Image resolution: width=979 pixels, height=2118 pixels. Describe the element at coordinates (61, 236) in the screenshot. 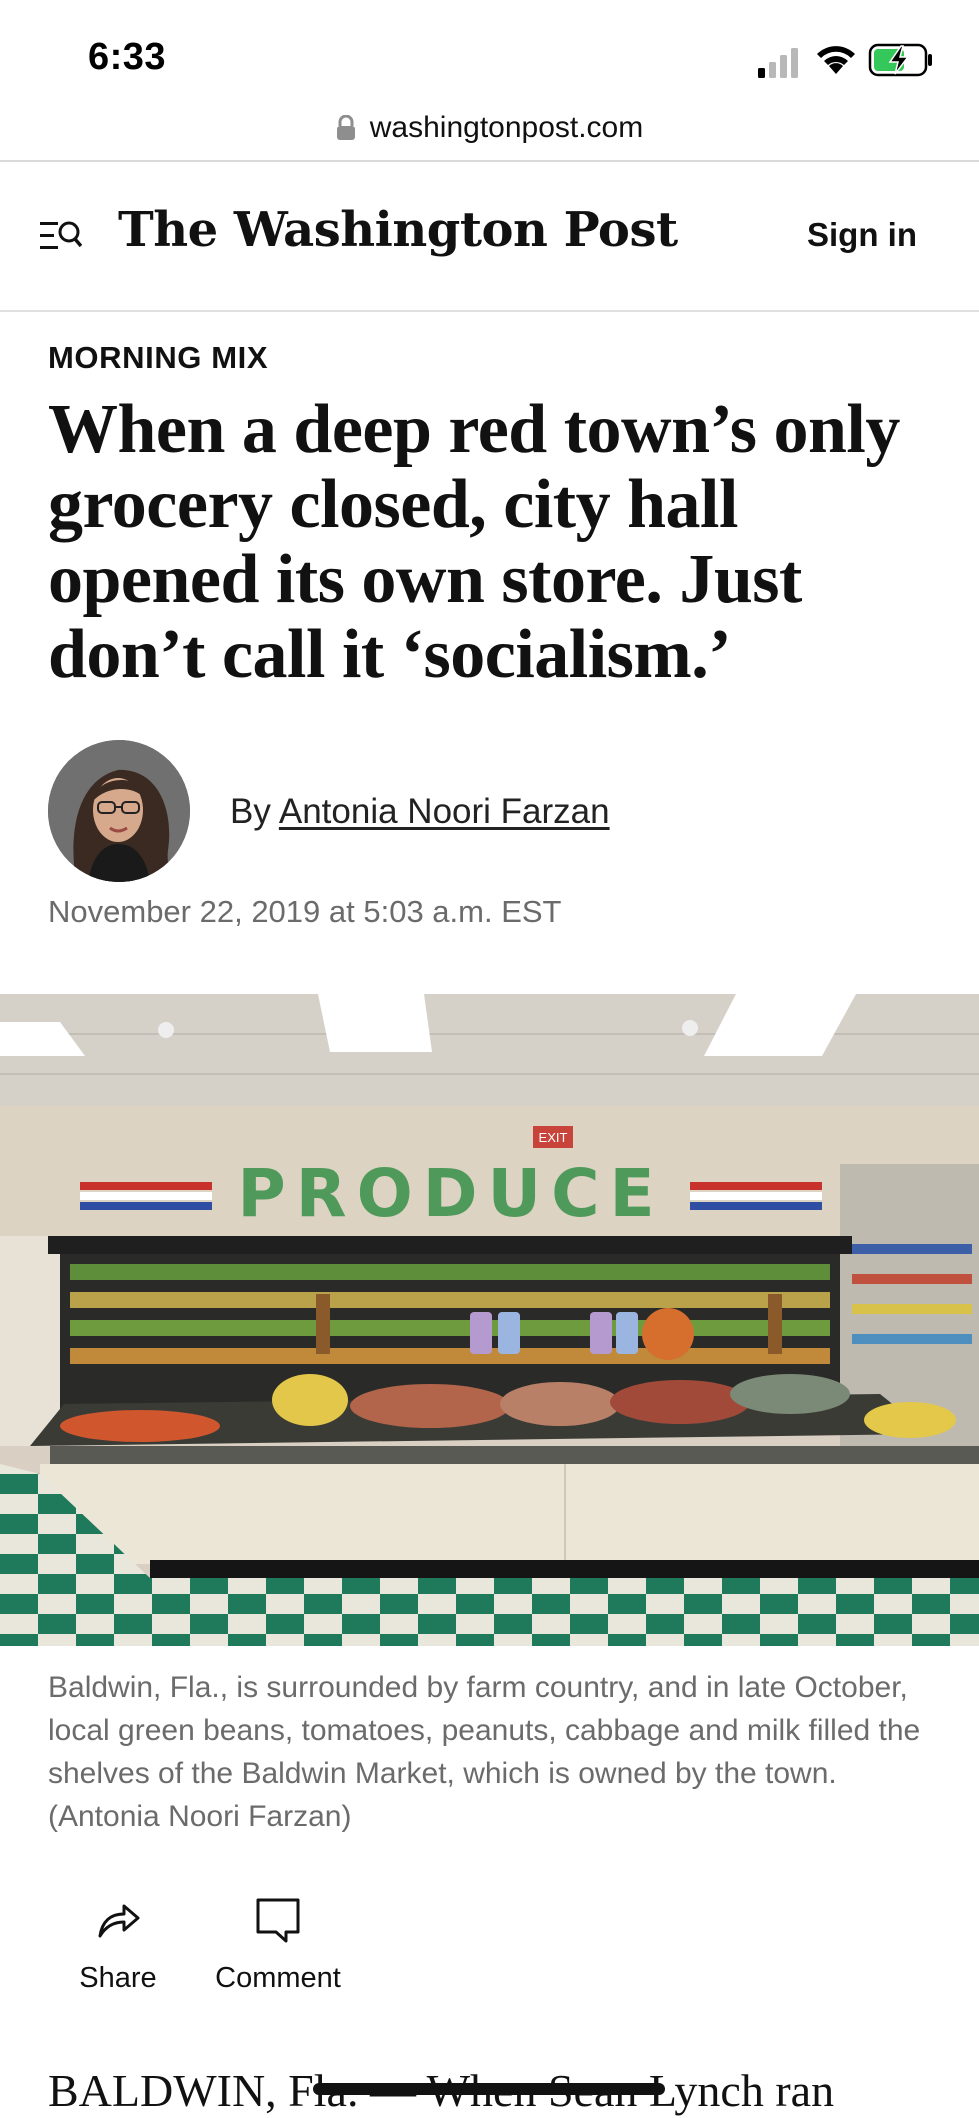

I see `menu-search-icon` at that location.